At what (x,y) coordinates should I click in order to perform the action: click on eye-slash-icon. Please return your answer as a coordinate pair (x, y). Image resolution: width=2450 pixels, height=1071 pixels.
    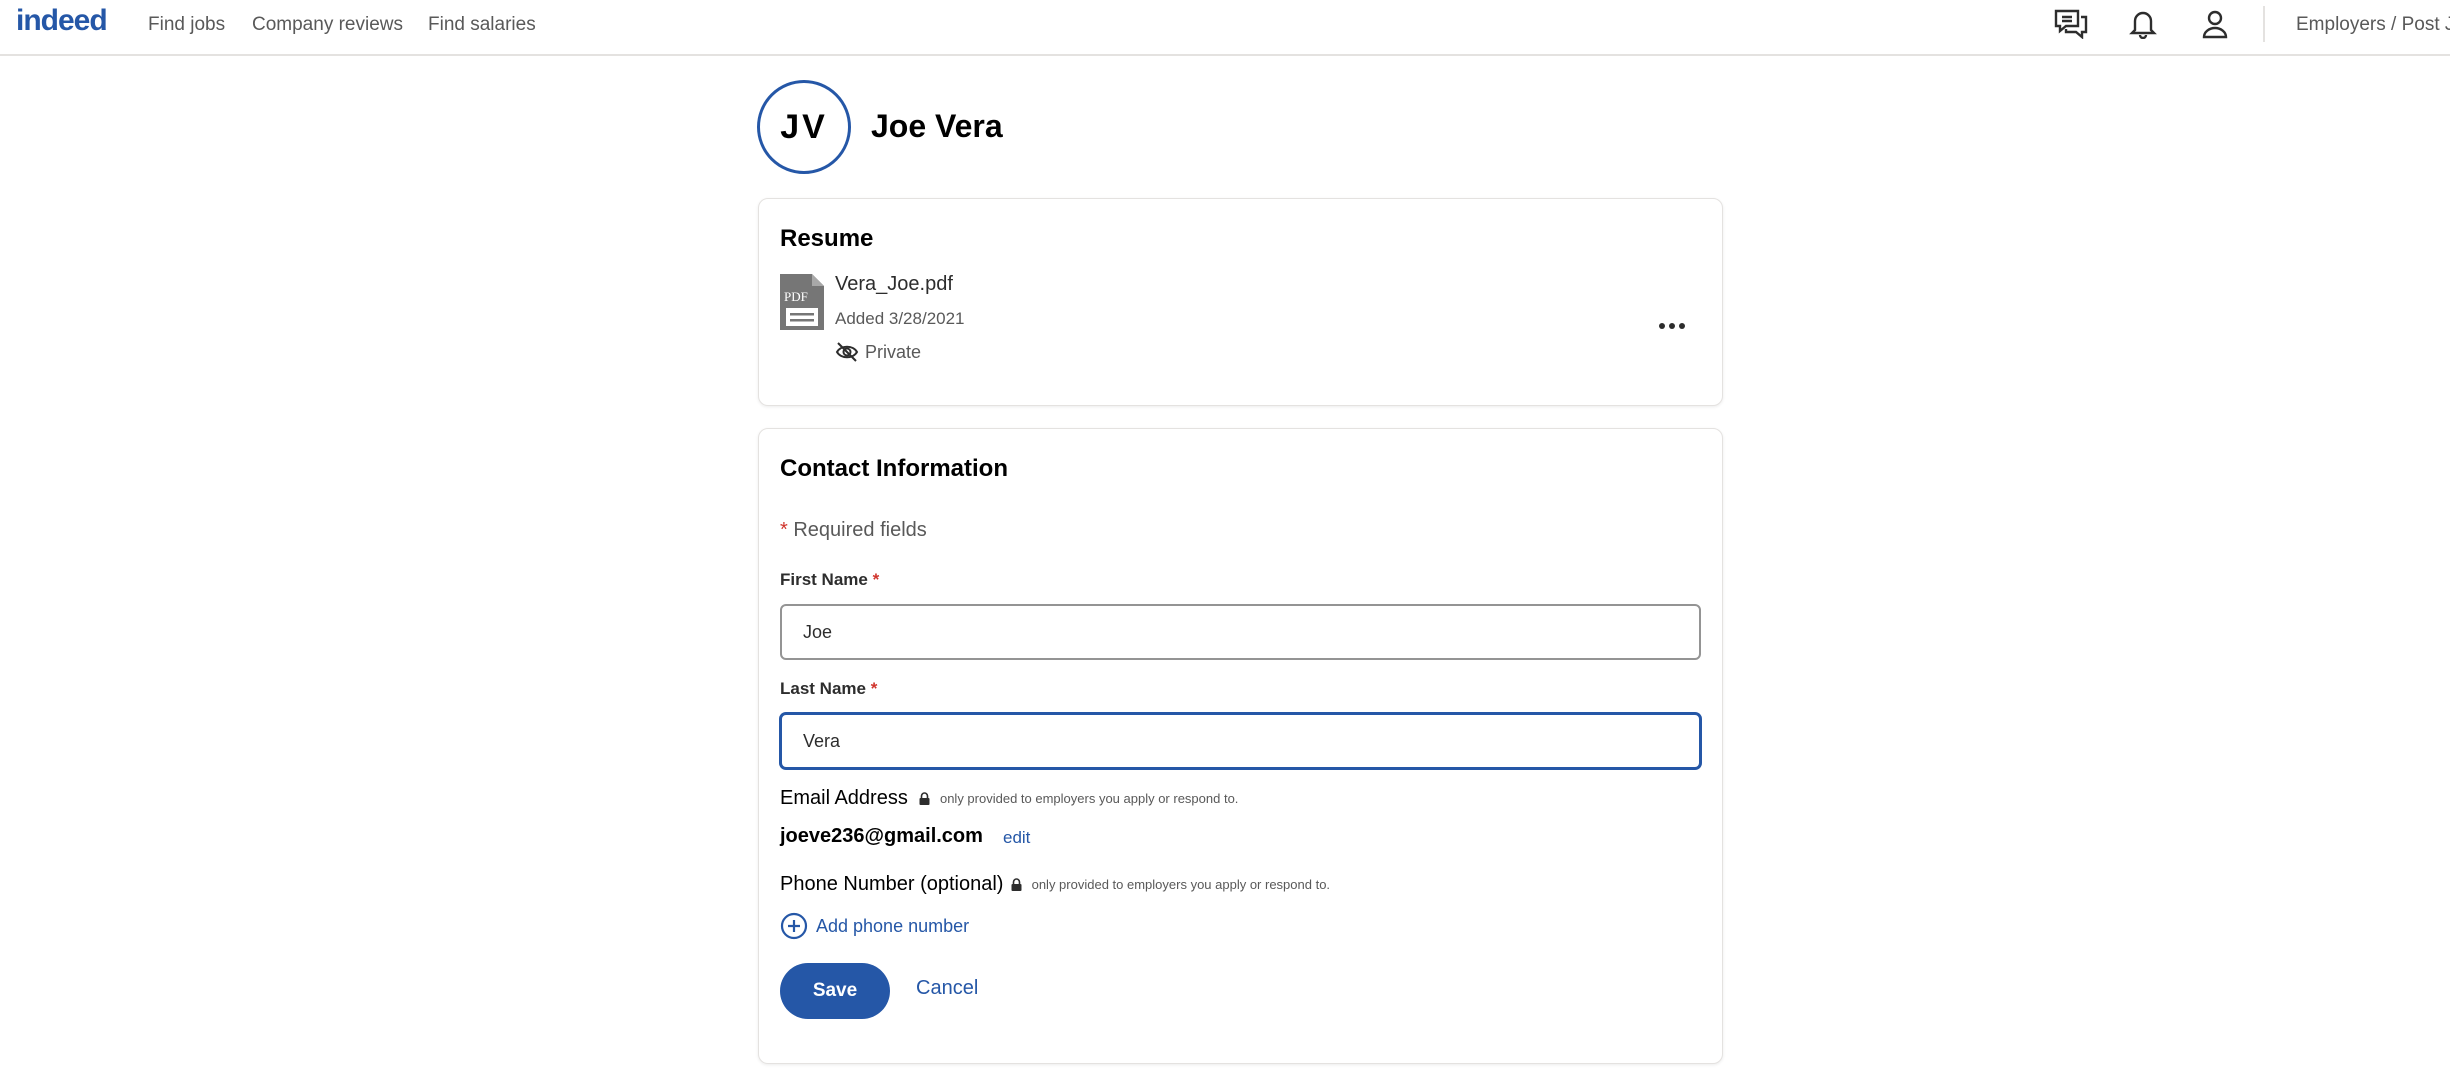
    Looking at the image, I should click on (847, 352).